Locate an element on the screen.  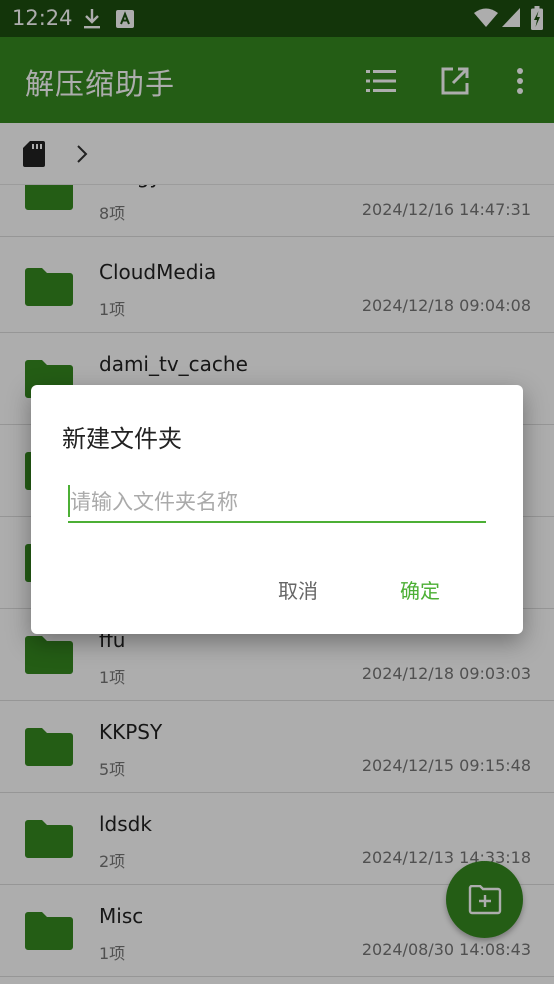
cancel-button: 取消 is located at coordinates (298, 589).